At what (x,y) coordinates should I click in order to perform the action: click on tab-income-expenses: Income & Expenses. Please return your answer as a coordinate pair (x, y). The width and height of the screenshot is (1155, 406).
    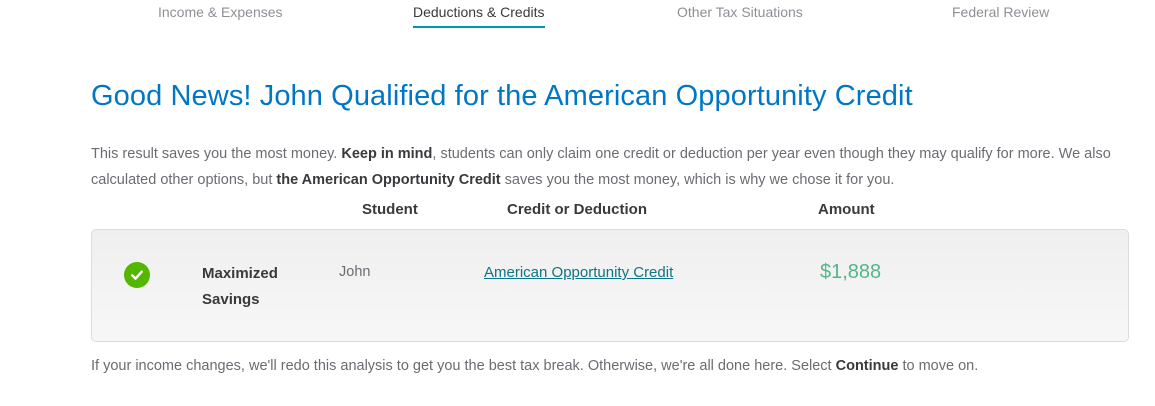
    Looking at the image, I should click on (220, 12).